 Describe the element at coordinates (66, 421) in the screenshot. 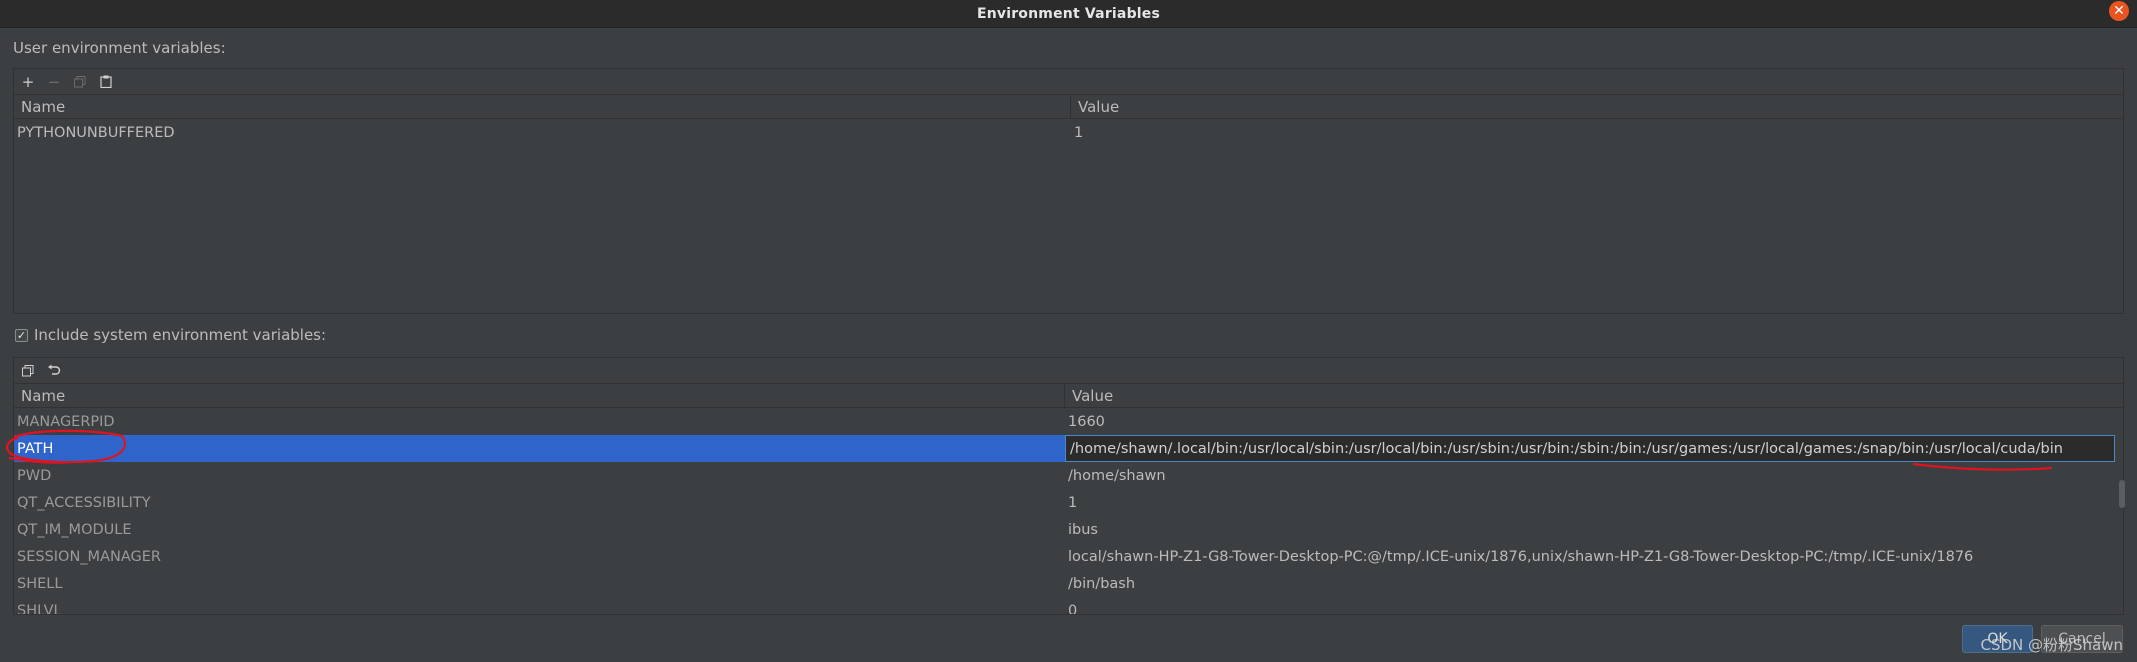

I see `env-name: MANAGERPID` at that location.